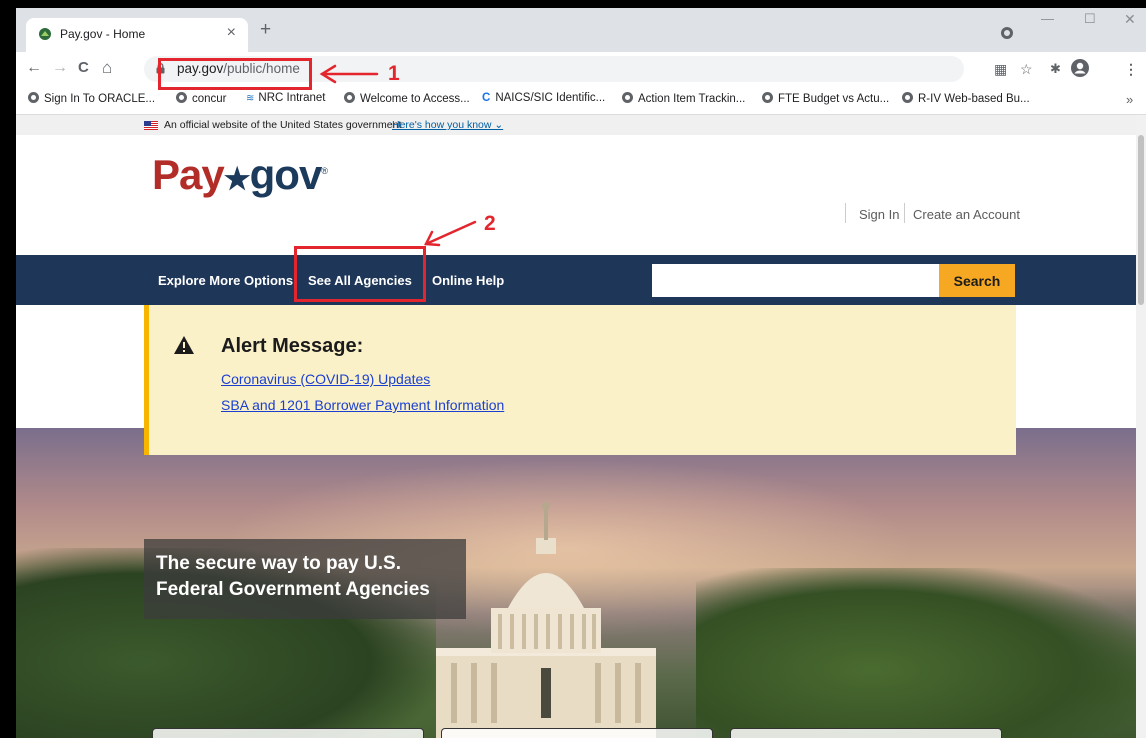 This screenshot has height=738, width=1146. What do you see at coordinates (1080, 68) in the screenshot?
I see `profile-avatar-icon` at bounding box center [1080, 68].